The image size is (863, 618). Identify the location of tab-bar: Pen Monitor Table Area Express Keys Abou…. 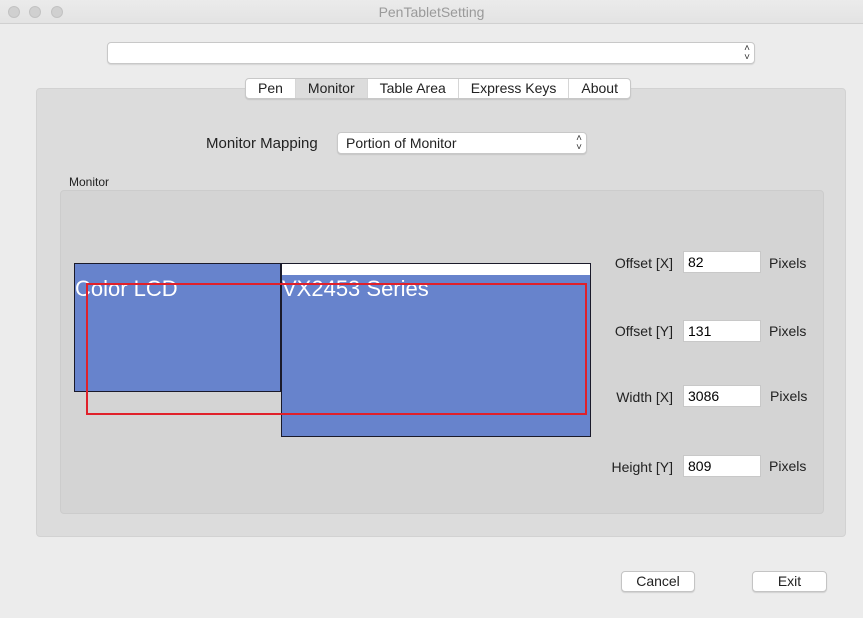
(438, 88).